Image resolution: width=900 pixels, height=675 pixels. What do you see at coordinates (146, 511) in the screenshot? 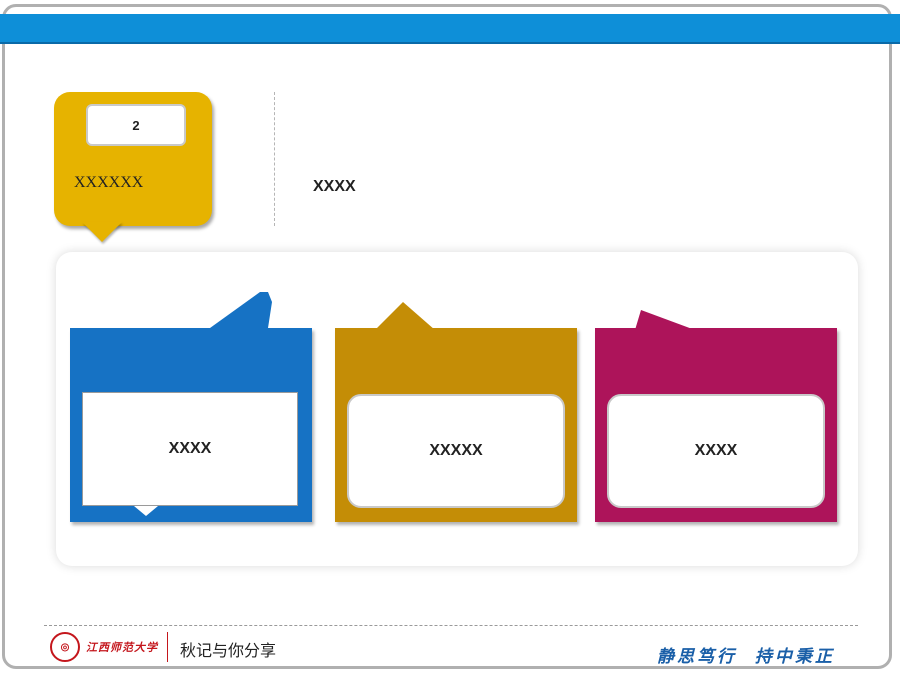
I see `card-blue-notch` at bounding box center [146, 511].